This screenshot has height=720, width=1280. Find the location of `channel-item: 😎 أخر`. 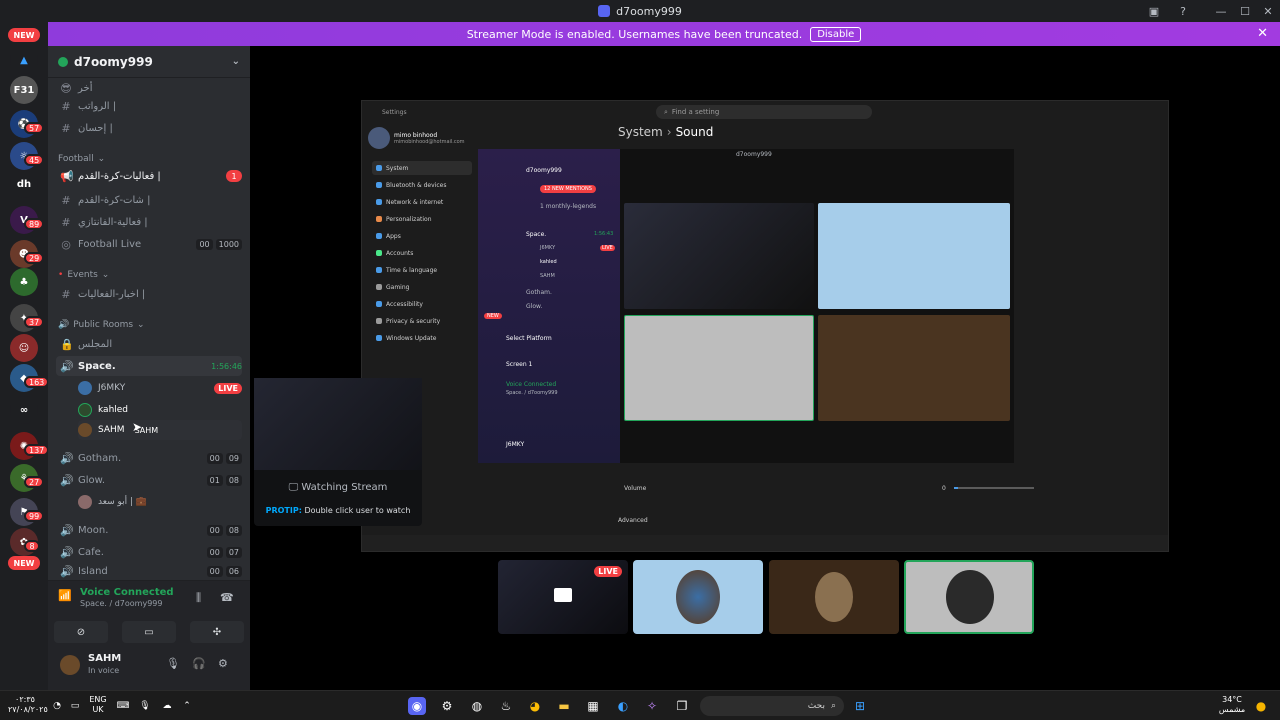

channel-item: 😎 أخر is located at coordinates (149, 88).